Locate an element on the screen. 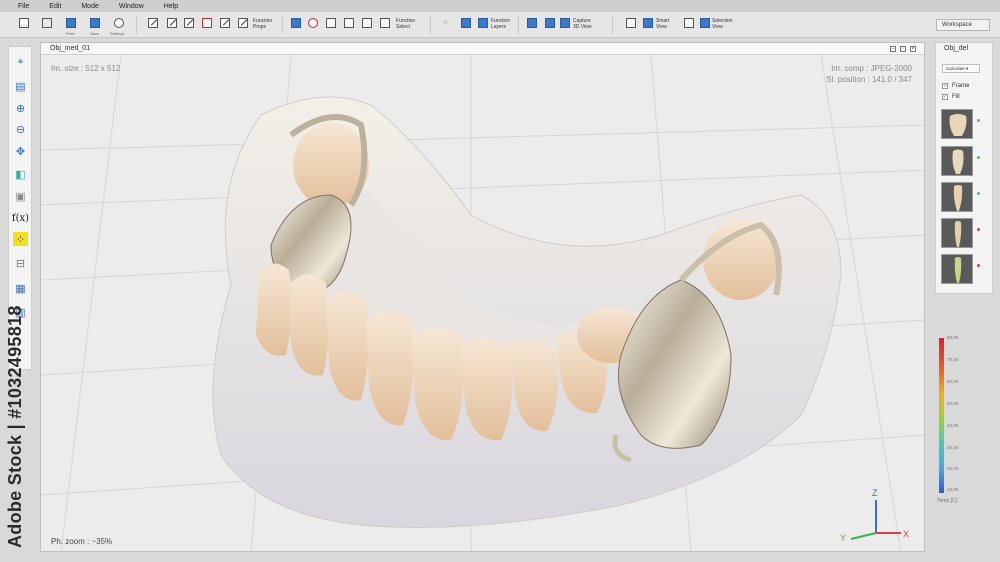 Image resolution: width=1000 pixels, height=562 pixels. save-icon is located at coordinates (95, 23).